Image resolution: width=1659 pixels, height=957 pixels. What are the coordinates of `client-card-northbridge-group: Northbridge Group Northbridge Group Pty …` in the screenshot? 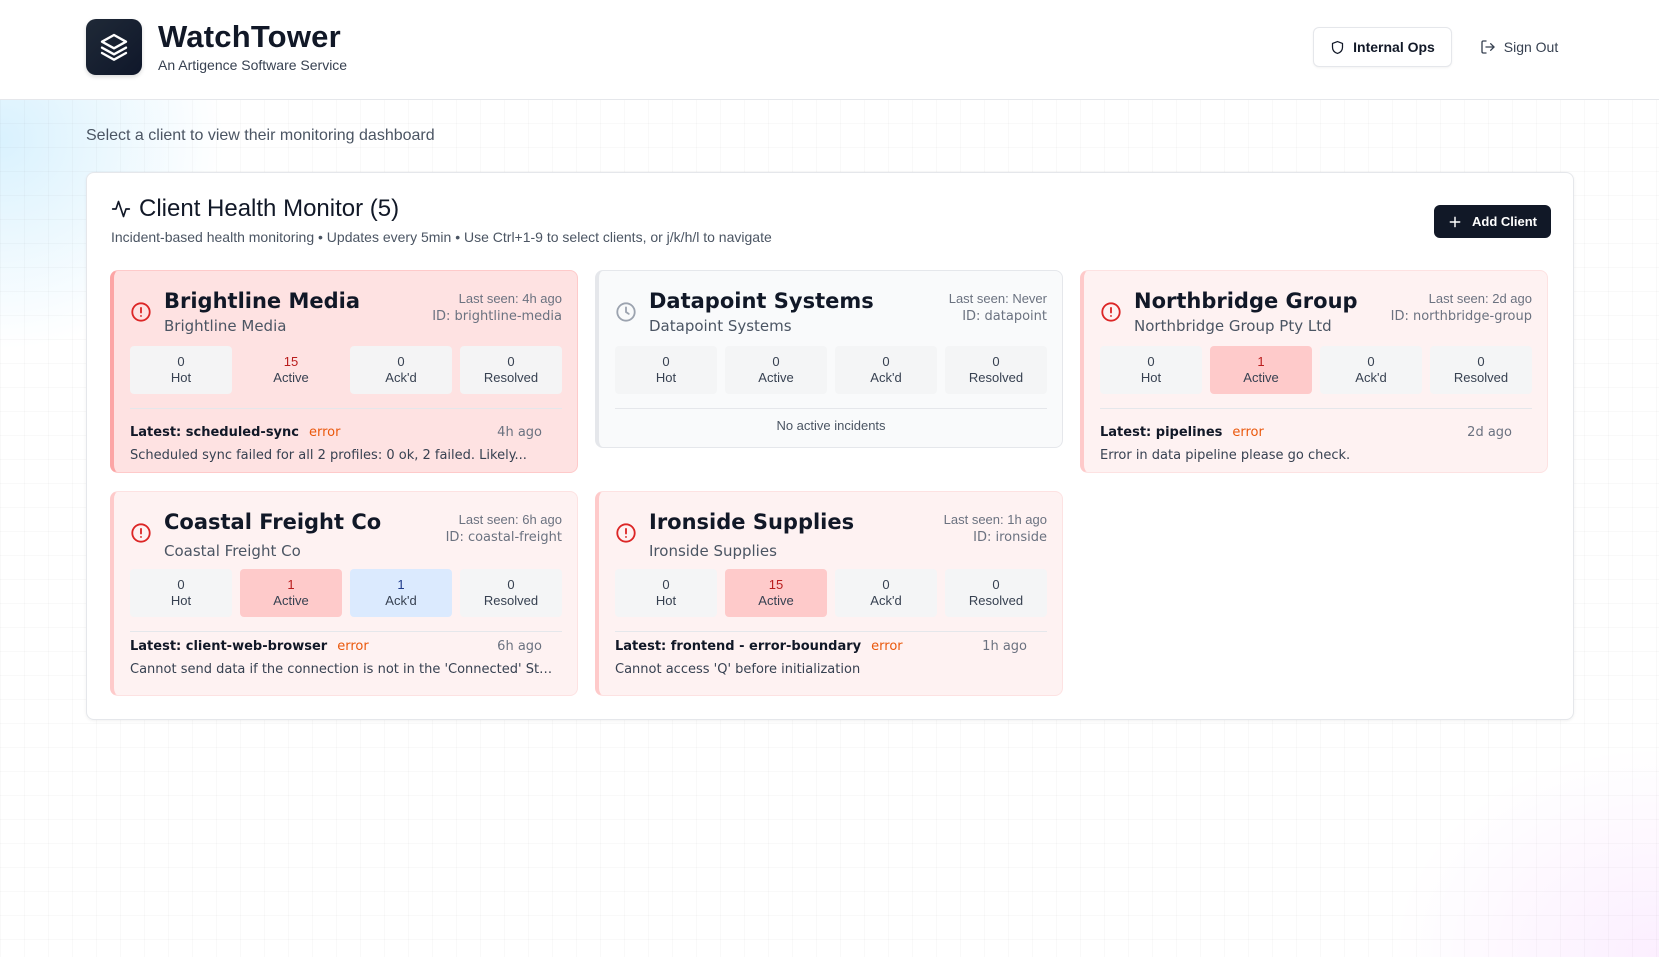 It's located at (1314, 371).